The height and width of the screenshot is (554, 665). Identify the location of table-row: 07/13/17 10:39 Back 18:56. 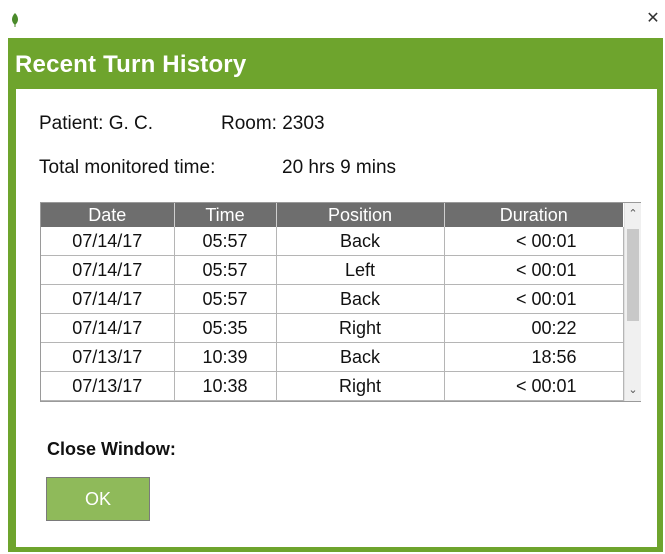
(332, 357).